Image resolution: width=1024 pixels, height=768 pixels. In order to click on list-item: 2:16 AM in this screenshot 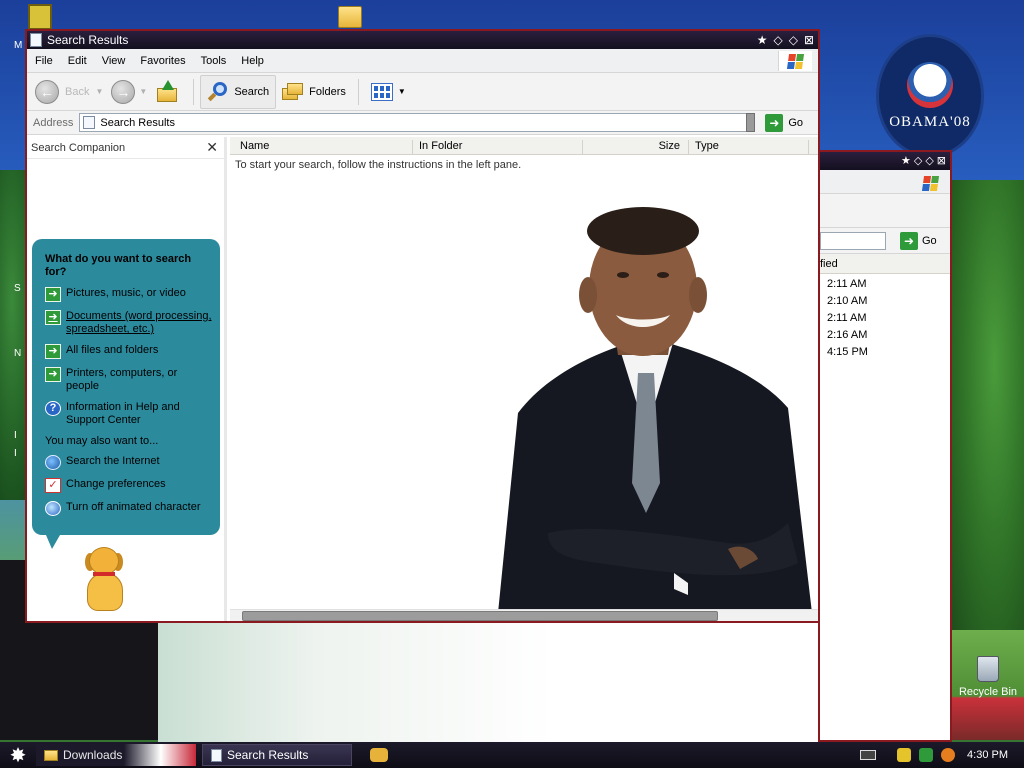, I will do `click(885, 337)`.